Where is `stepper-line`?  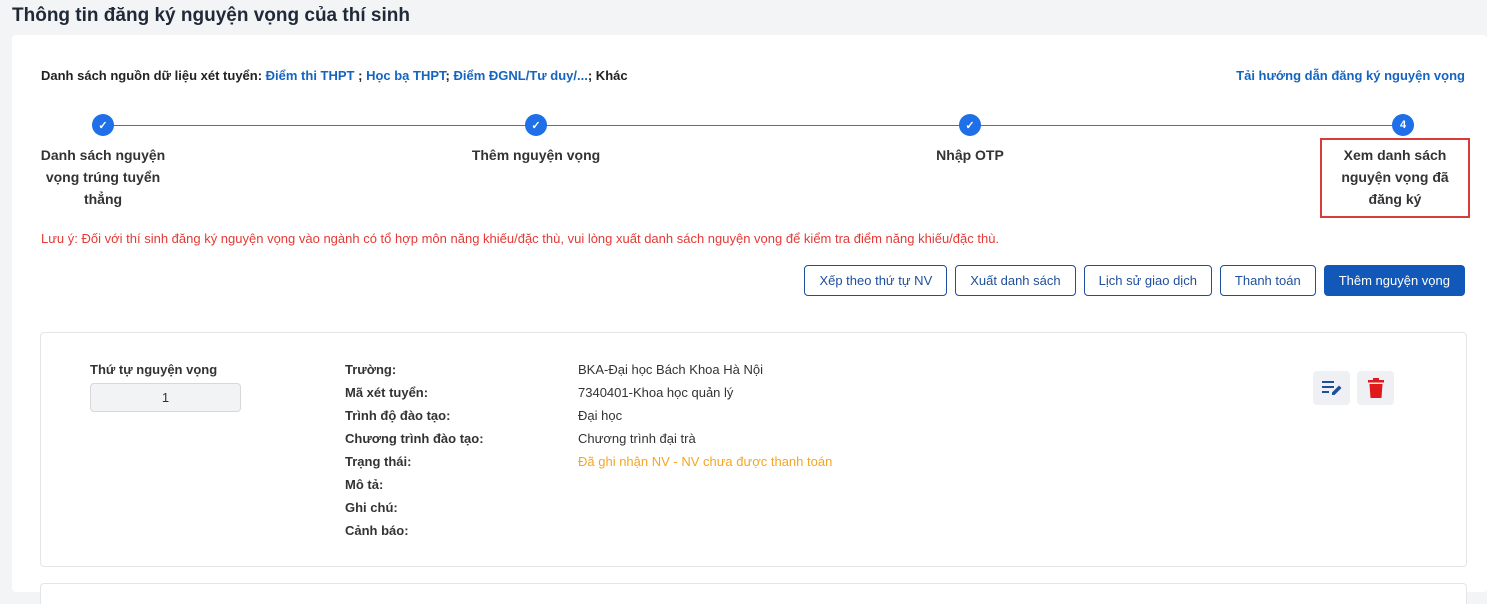 stepper-line is located at coordinates (754, 125).